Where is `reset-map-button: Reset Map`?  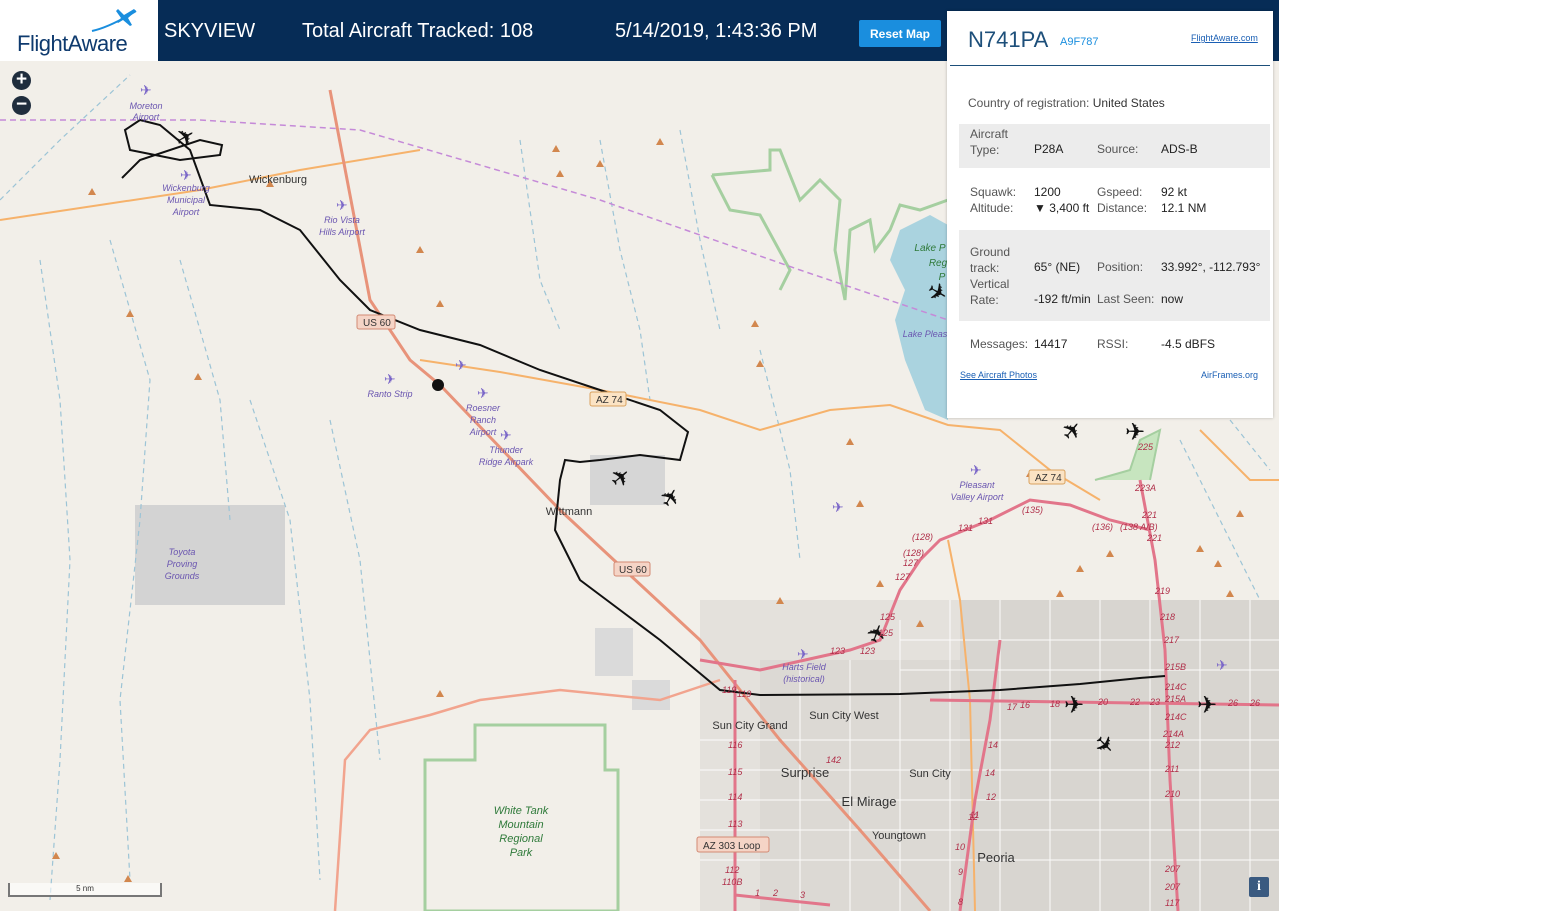 reset-map-button: Reset Map is located at coordinates (900, 33).